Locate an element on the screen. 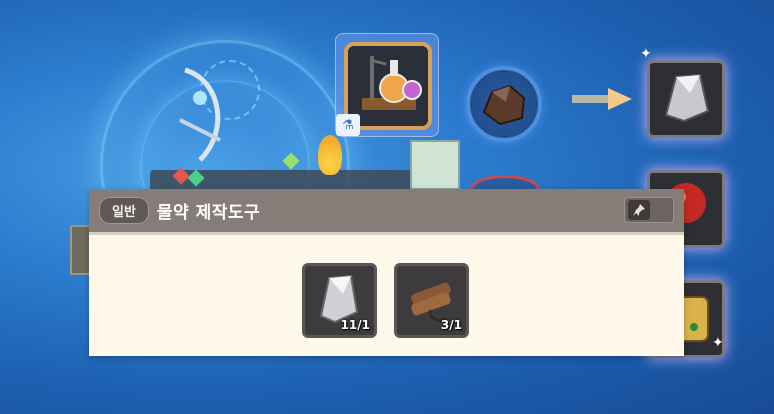 Image resolution: width=774 pixels, height=414 pixels. material-slot: 3/1 is located at coordinates (431, 300).